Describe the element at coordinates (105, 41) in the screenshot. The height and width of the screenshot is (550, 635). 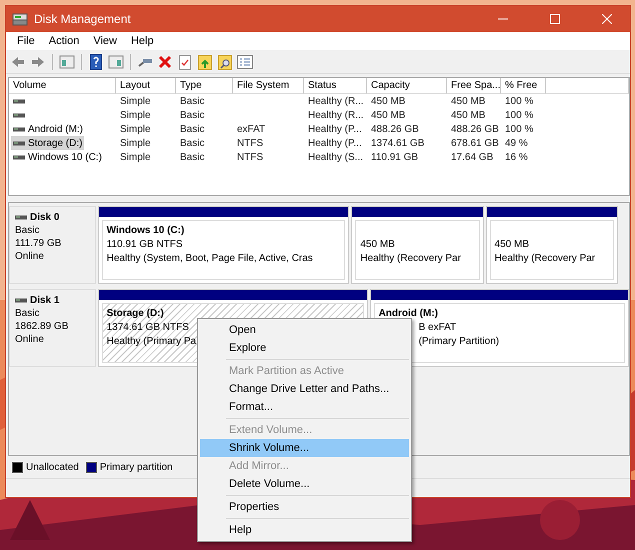
I see `menu-item: View` at that location.